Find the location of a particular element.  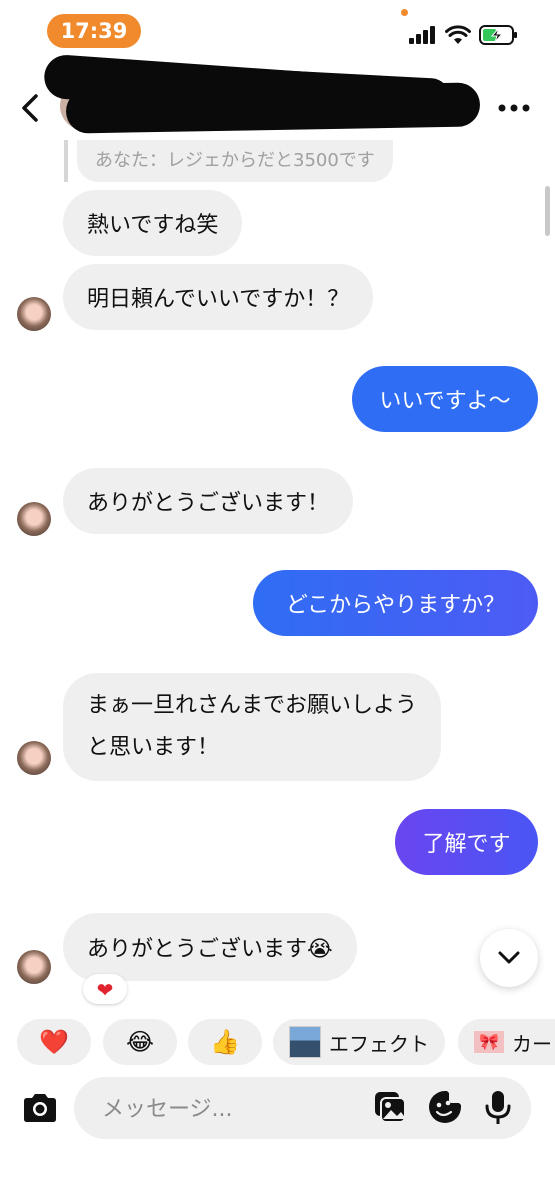

sticker-icon is located at coordinates (445, 1107).